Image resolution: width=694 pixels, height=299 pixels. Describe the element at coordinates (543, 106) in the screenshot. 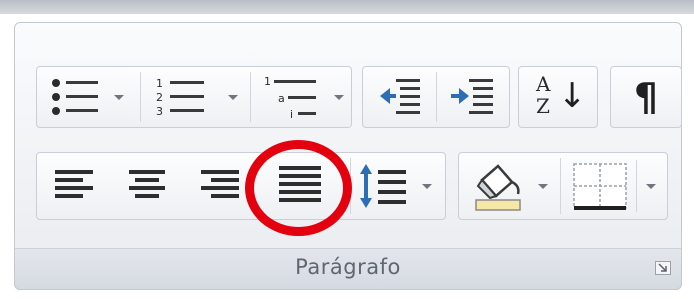

I see `sort-letter-z: Z` at that location.